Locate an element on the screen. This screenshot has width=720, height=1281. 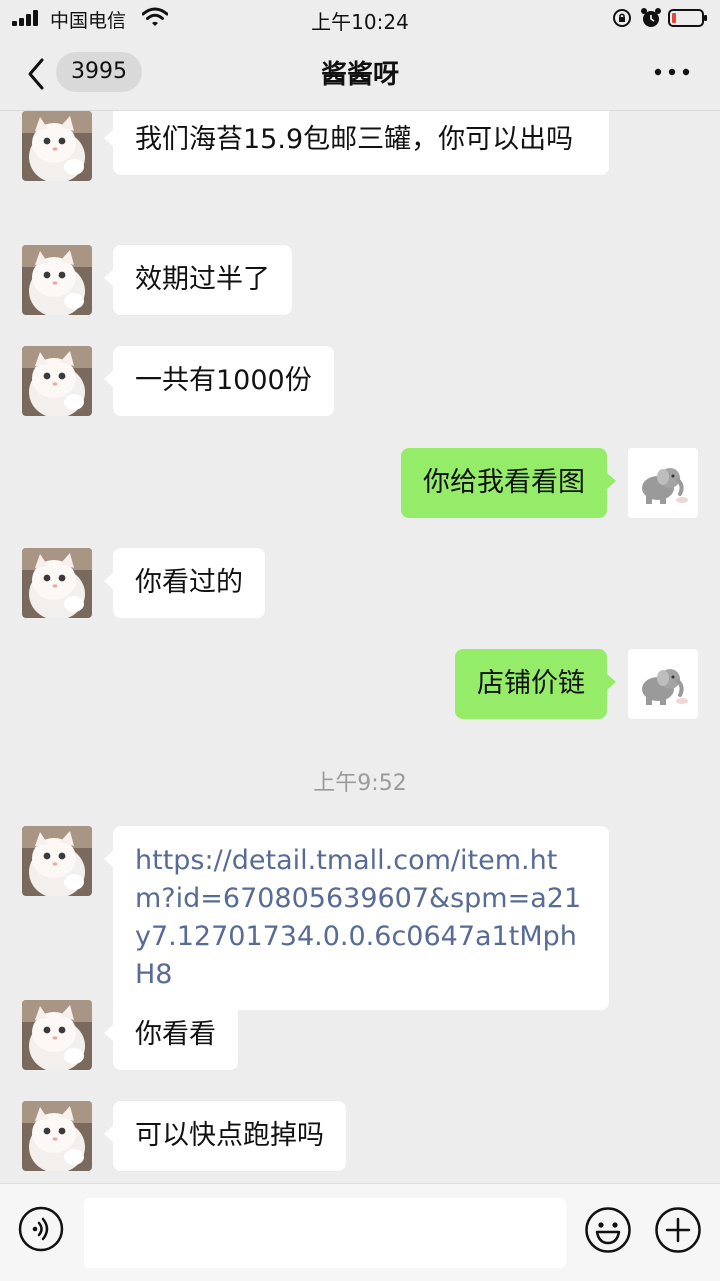
more-dots-icon is located at coordinates (672, 72).